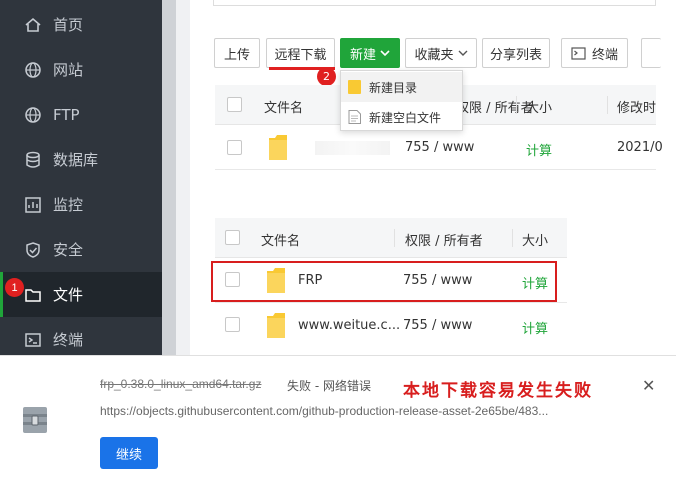 The image size is (676, 479). I want to click on favorites-button: 收藏夹, so click(441, 53).